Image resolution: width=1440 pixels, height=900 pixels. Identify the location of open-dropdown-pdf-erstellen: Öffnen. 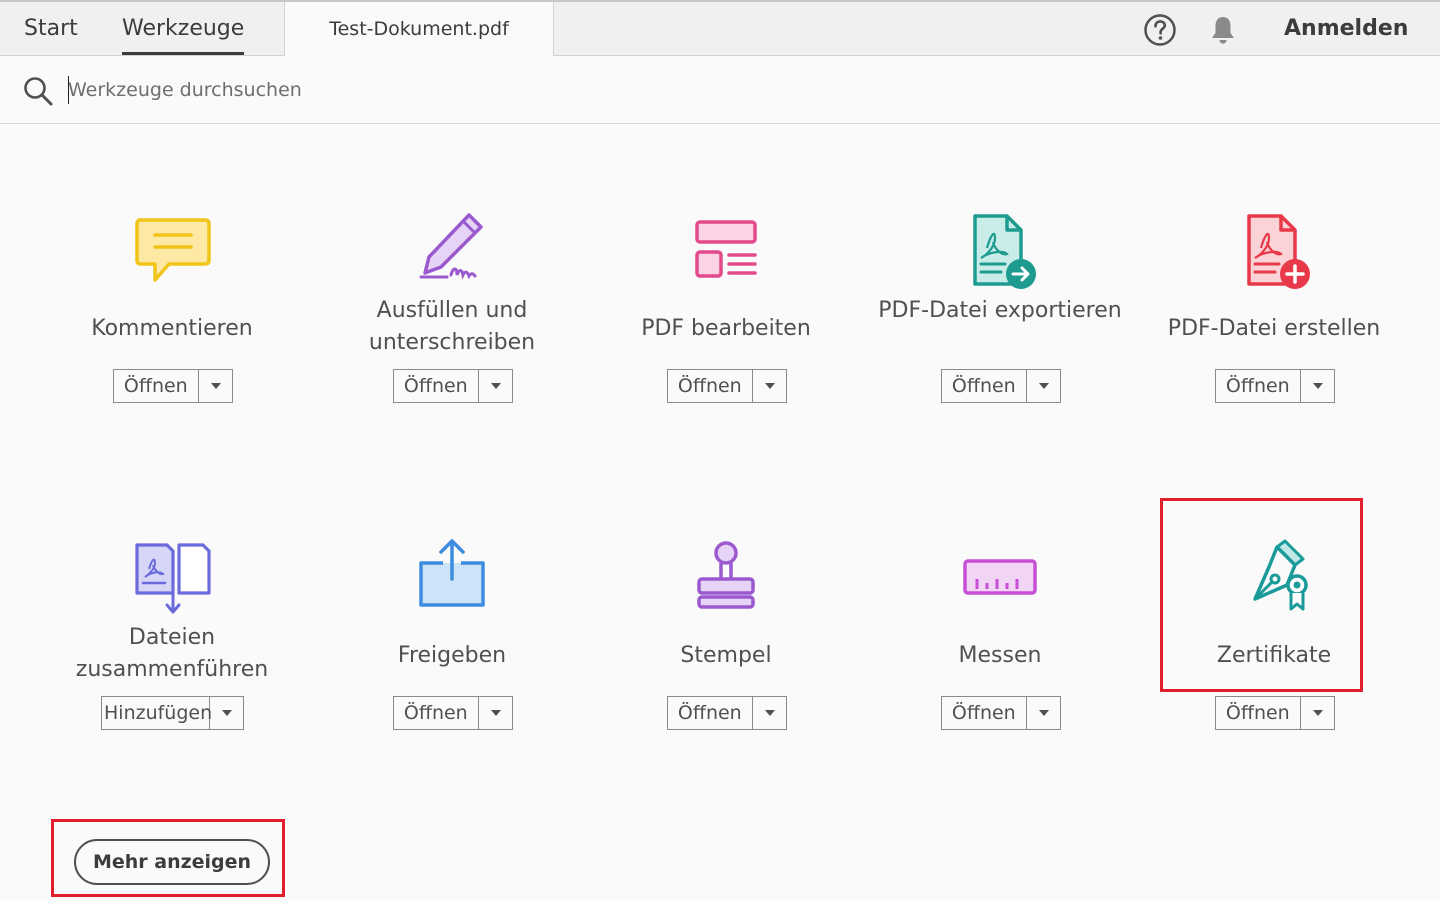
(1275, 386).